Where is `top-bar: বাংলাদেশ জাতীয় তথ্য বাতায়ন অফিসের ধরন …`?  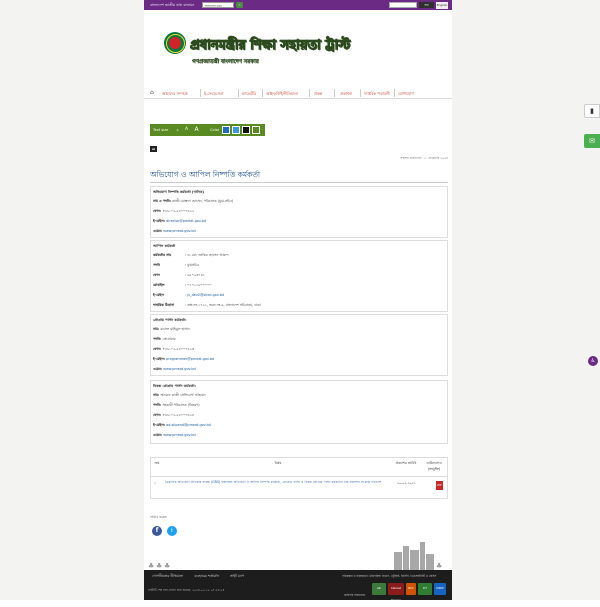 top-bar: বাংলাদেশ জাতীয় তথ্য বাতায়ন অফিসের ধরন … is located at coordinates (298, 5).